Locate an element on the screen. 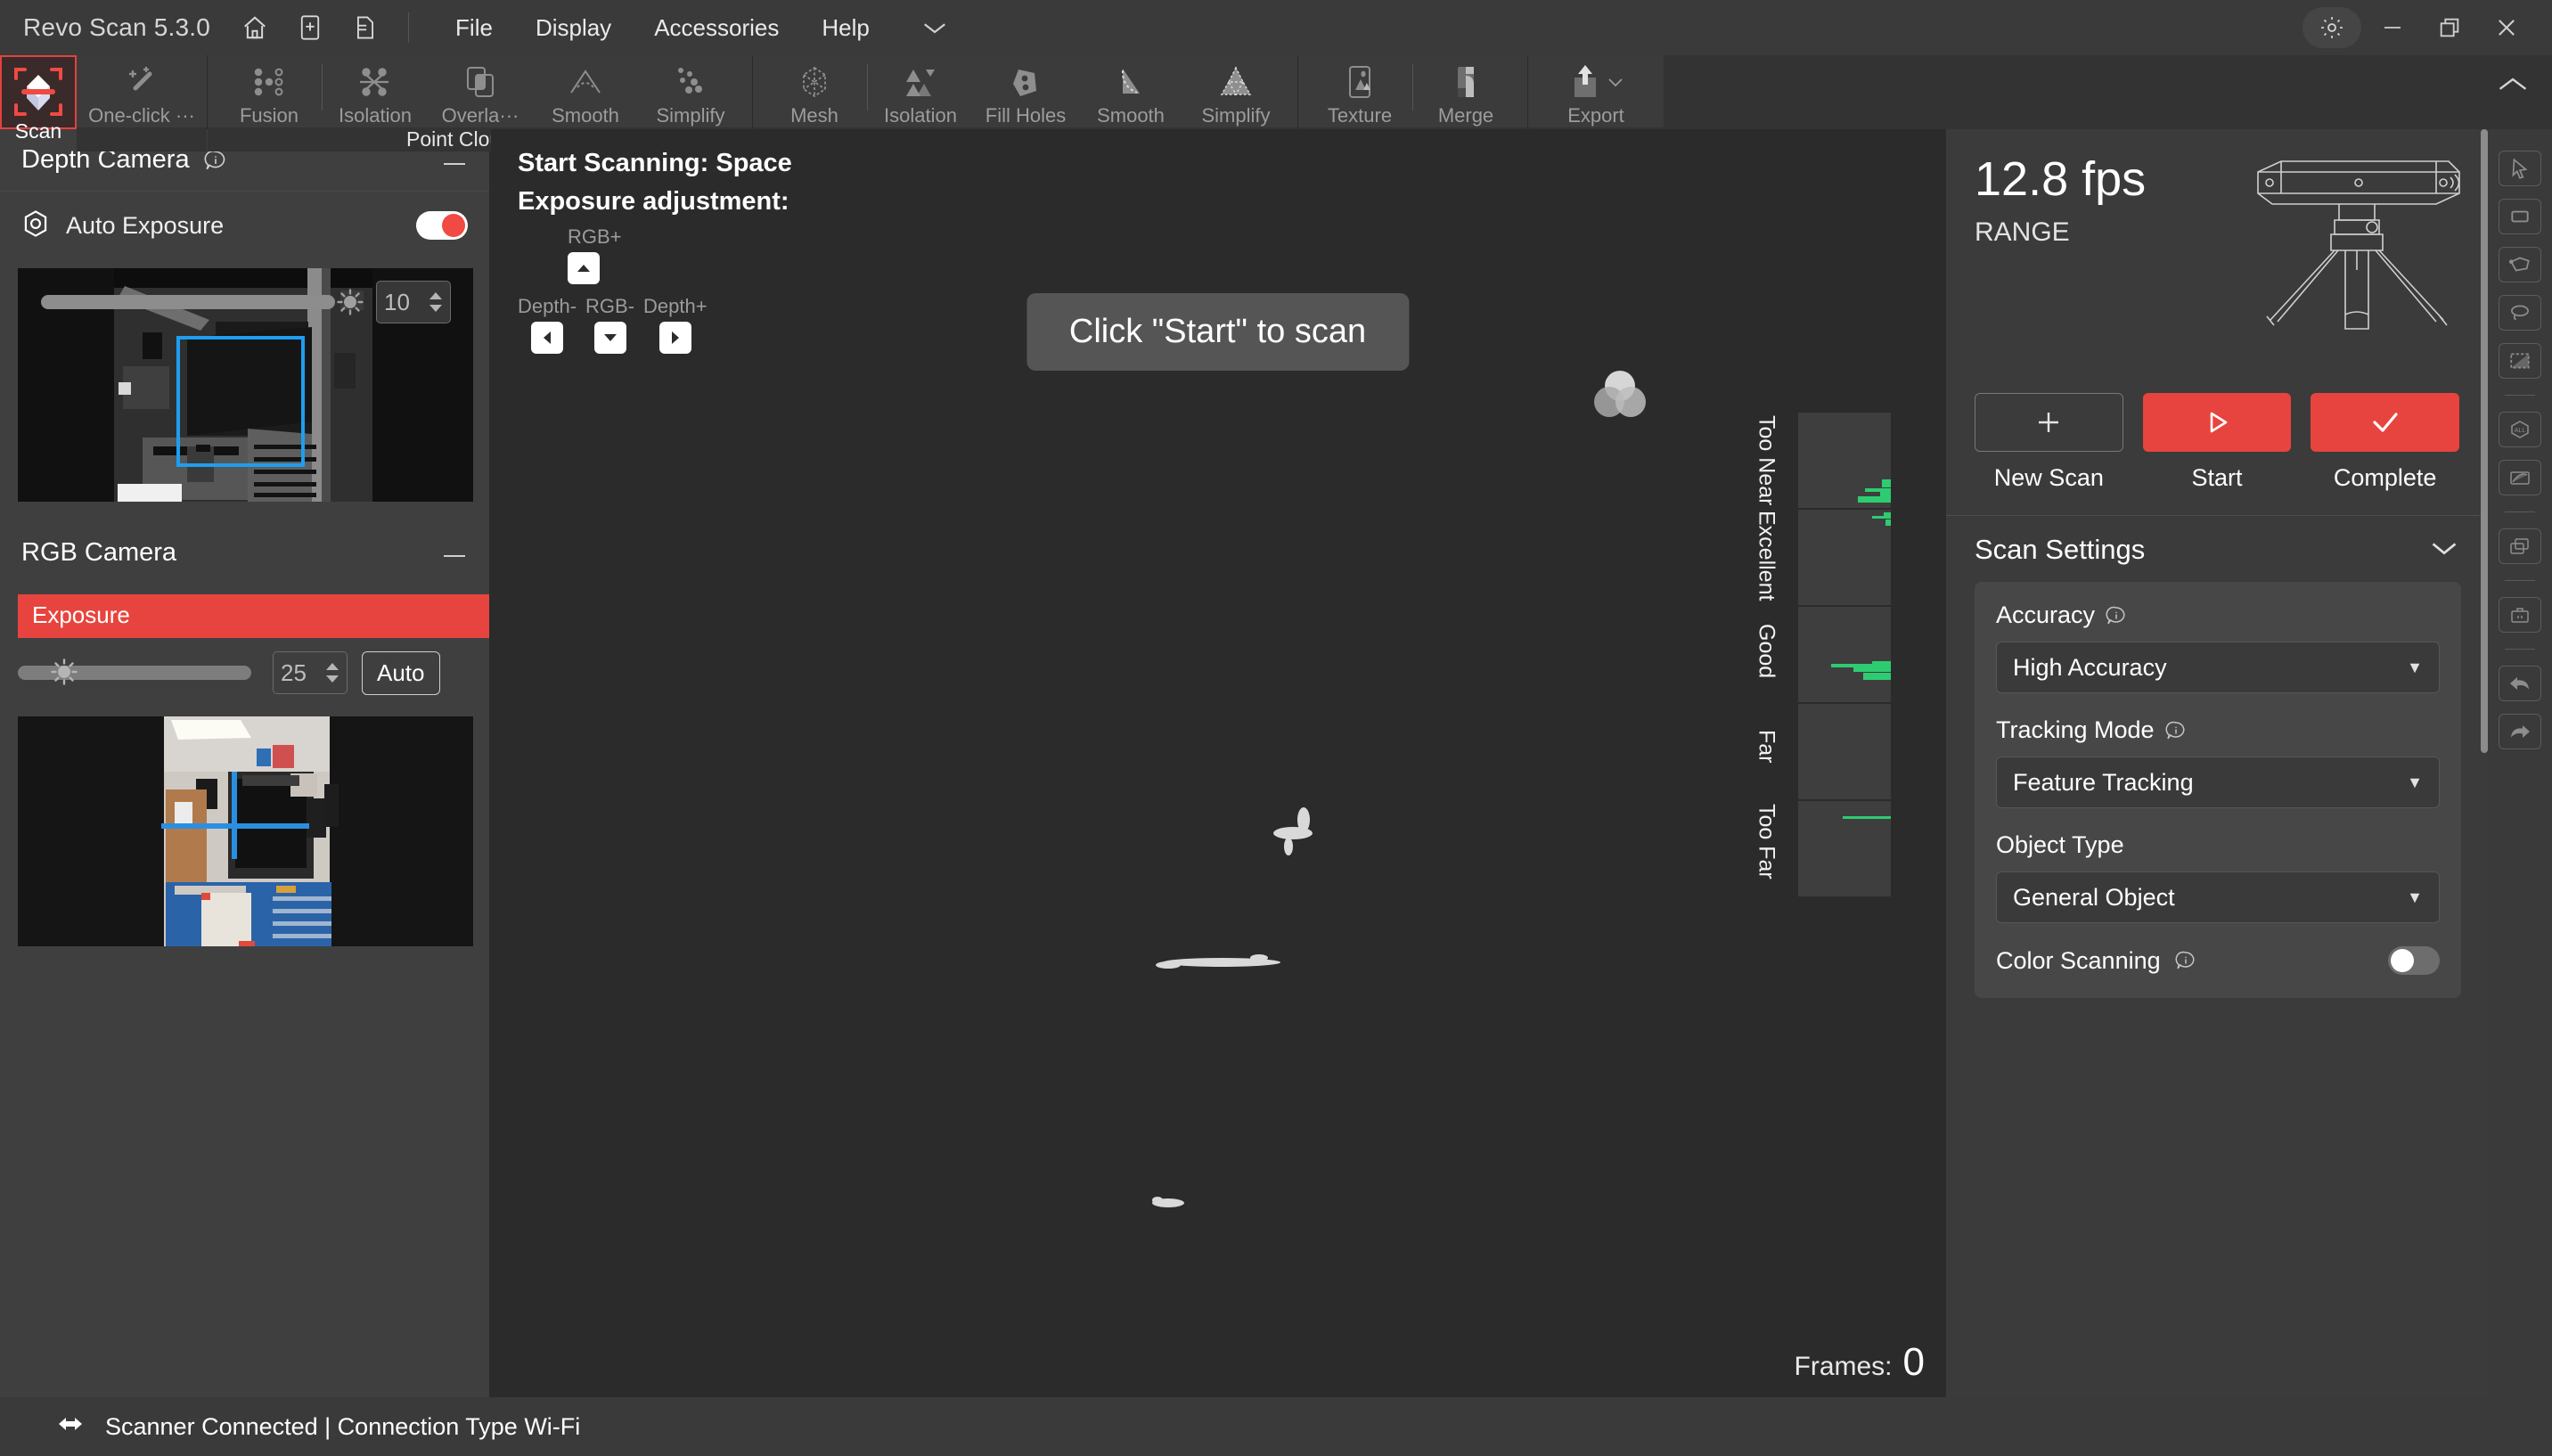 This screenshot has width=2552, height=1456. color-scanning-label: Color Scanning is located at coordinates (2078, 960).